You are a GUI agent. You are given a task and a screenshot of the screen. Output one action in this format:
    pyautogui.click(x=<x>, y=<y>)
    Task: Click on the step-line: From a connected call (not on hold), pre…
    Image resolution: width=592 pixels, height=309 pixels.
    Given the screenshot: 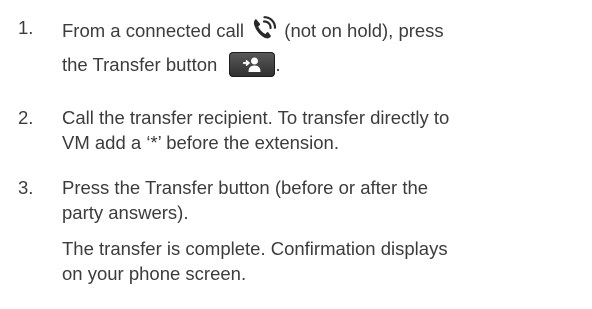 What is the action you would take?
    pyautogui.click(x=324, y=28)
    